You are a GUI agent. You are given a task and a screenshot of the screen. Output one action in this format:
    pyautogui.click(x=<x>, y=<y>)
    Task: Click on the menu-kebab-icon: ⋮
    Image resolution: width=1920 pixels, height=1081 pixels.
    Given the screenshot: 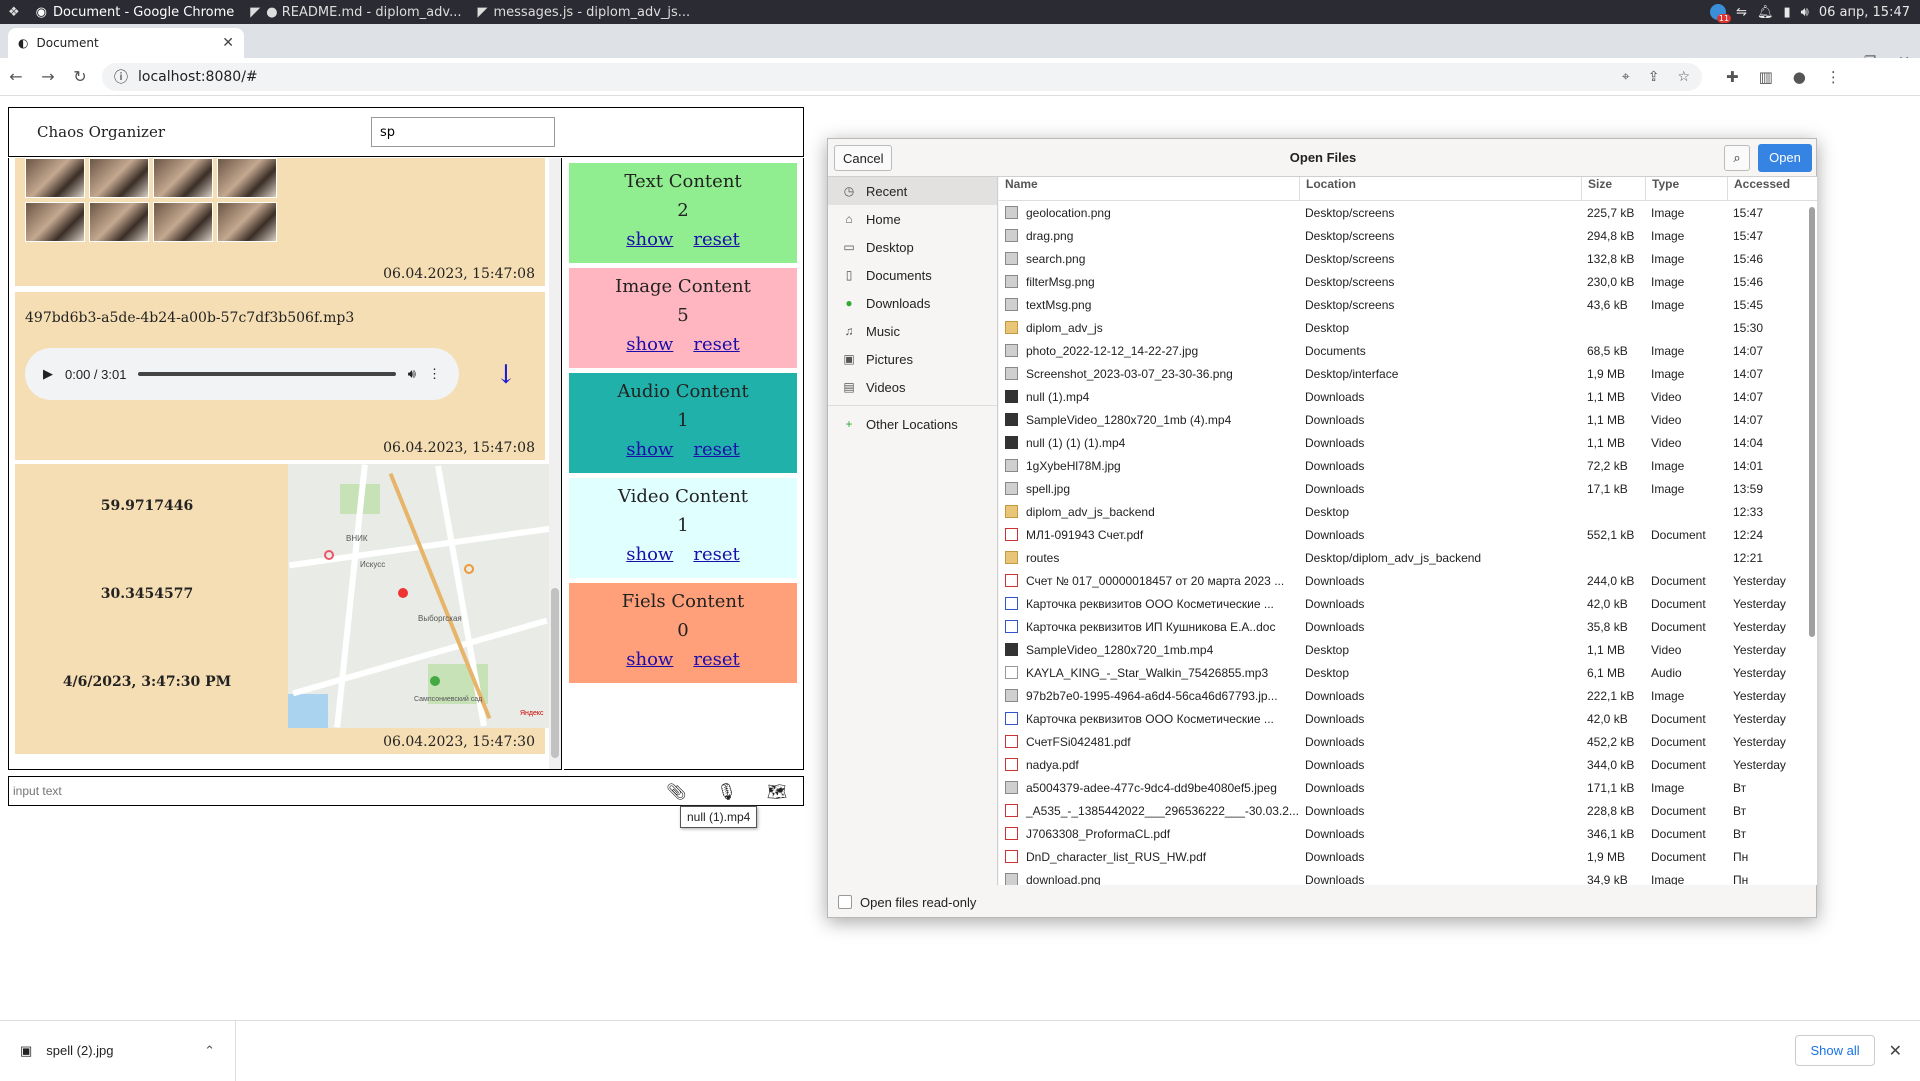 What is the action you would take?
    pyautogui.click(x=1833, y=77)
    